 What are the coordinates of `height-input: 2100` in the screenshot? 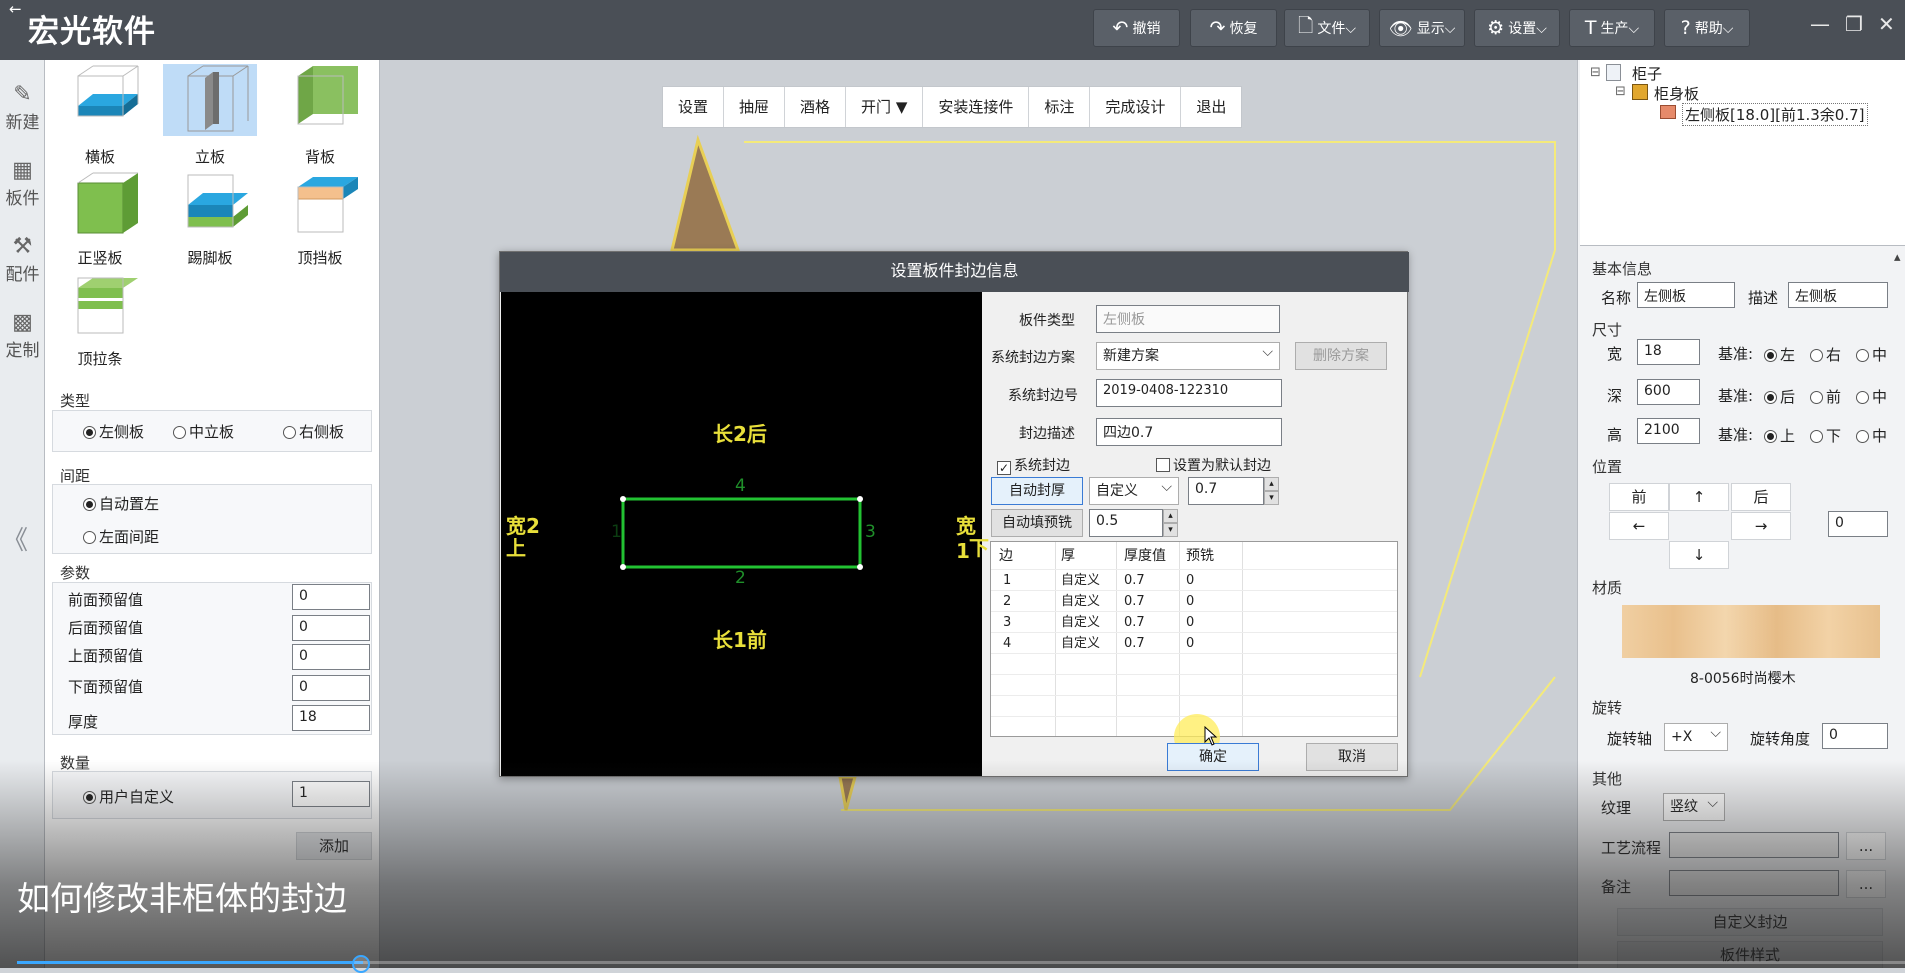 It's located at (1668, 431).